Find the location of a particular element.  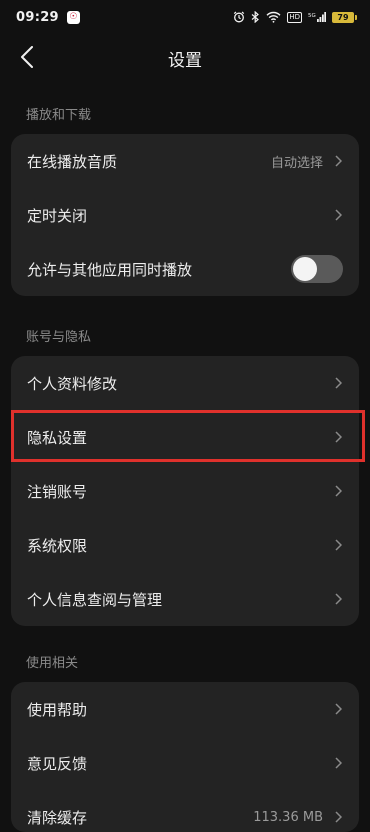

setting-item-label: 注销账号 is located at coordinates (57, 491).